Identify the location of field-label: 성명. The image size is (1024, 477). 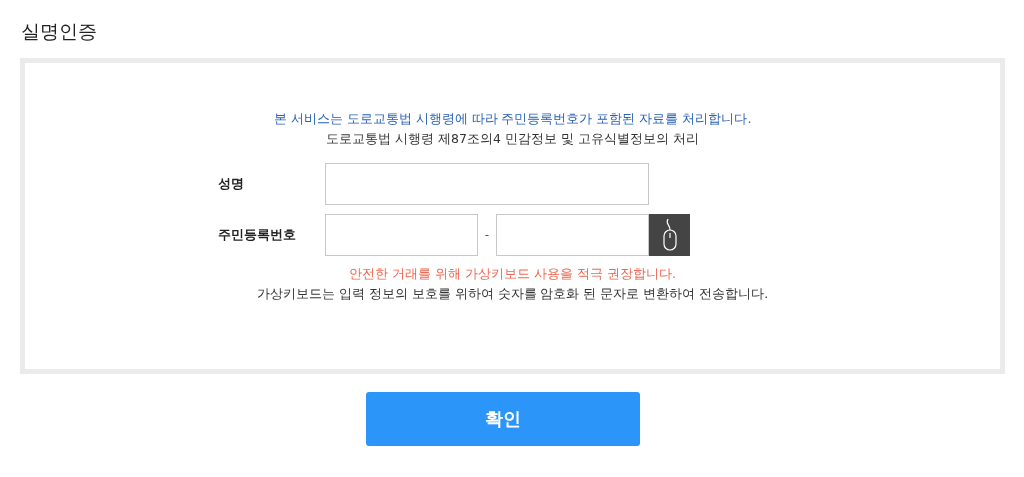
(231, 184).